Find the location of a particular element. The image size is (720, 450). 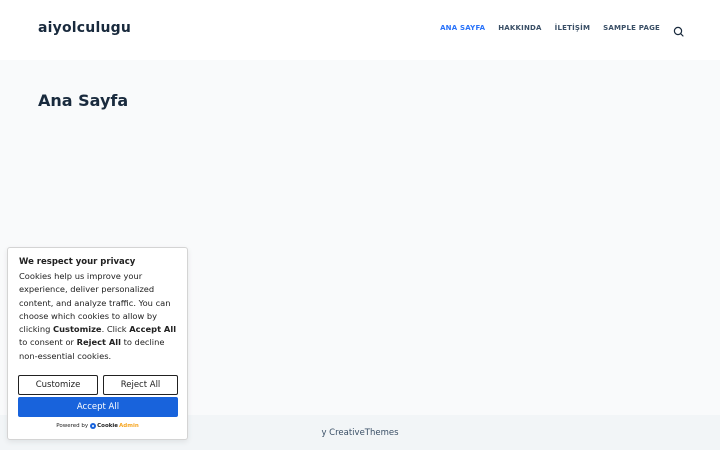

cookie-banner-title: We respect your privacy is located at coordinates (77, 262).